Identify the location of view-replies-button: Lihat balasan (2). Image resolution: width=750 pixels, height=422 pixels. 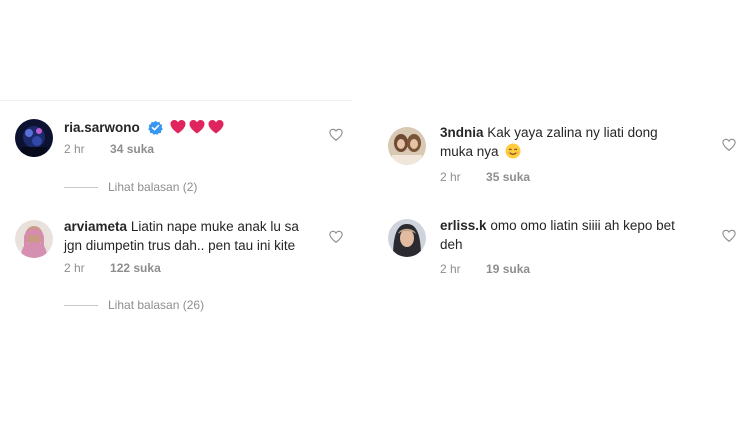
(130, 187).